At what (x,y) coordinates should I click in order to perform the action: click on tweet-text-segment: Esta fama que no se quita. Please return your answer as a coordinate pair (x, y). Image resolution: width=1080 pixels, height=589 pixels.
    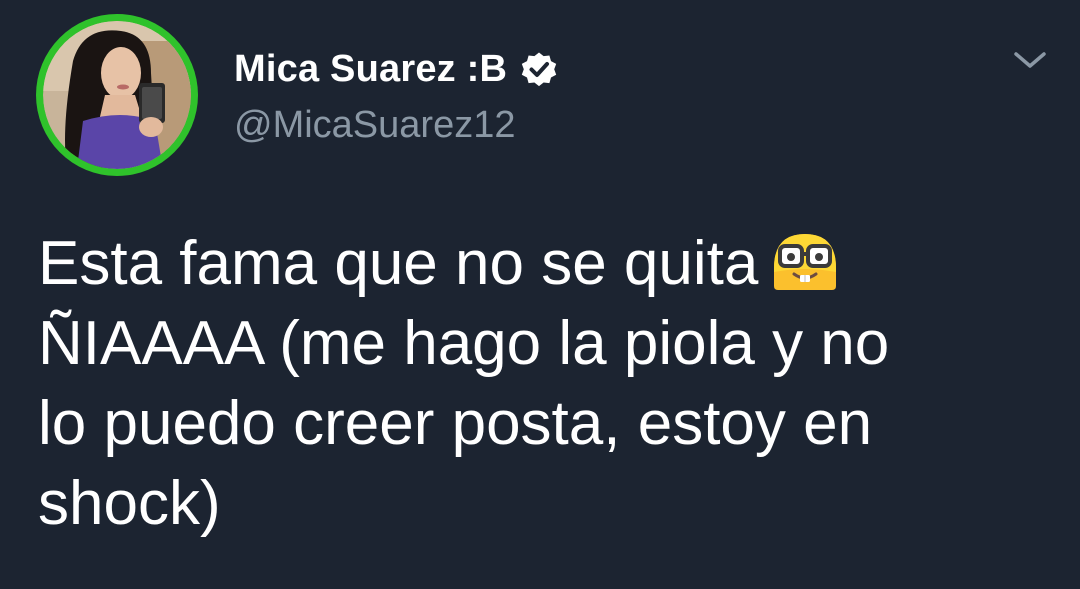
    Looking at the image, I should click on (398, 263).